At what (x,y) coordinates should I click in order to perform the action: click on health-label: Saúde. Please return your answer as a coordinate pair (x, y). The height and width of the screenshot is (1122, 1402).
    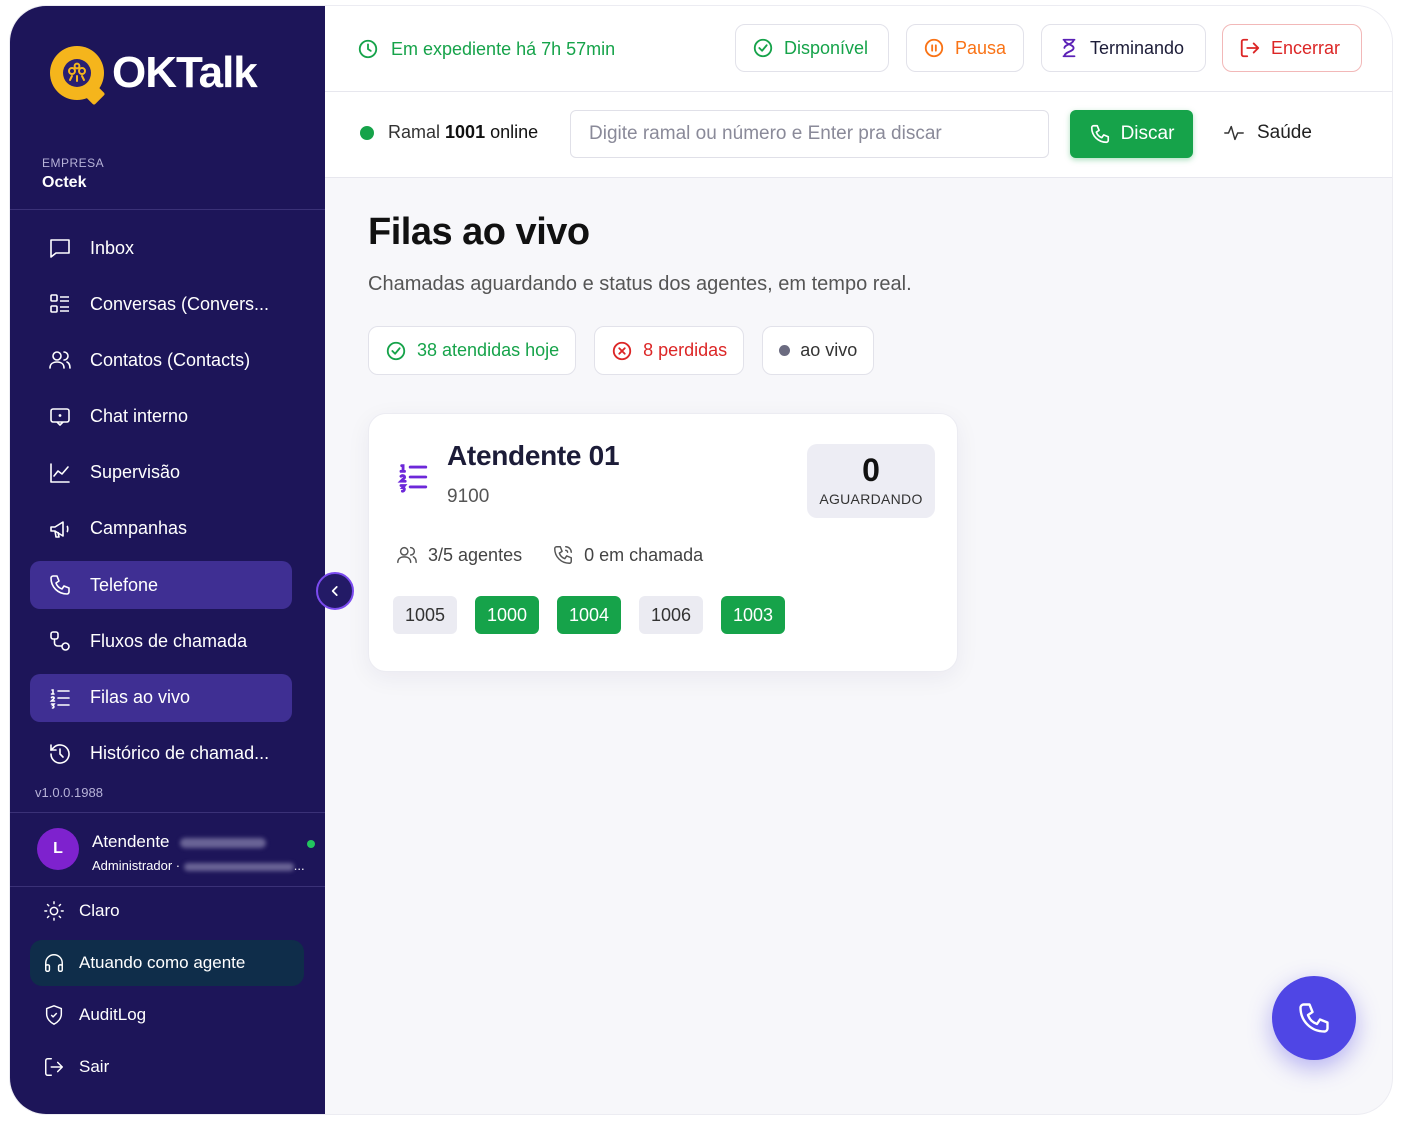
    Looking at the image, I should click on (1284, 132).